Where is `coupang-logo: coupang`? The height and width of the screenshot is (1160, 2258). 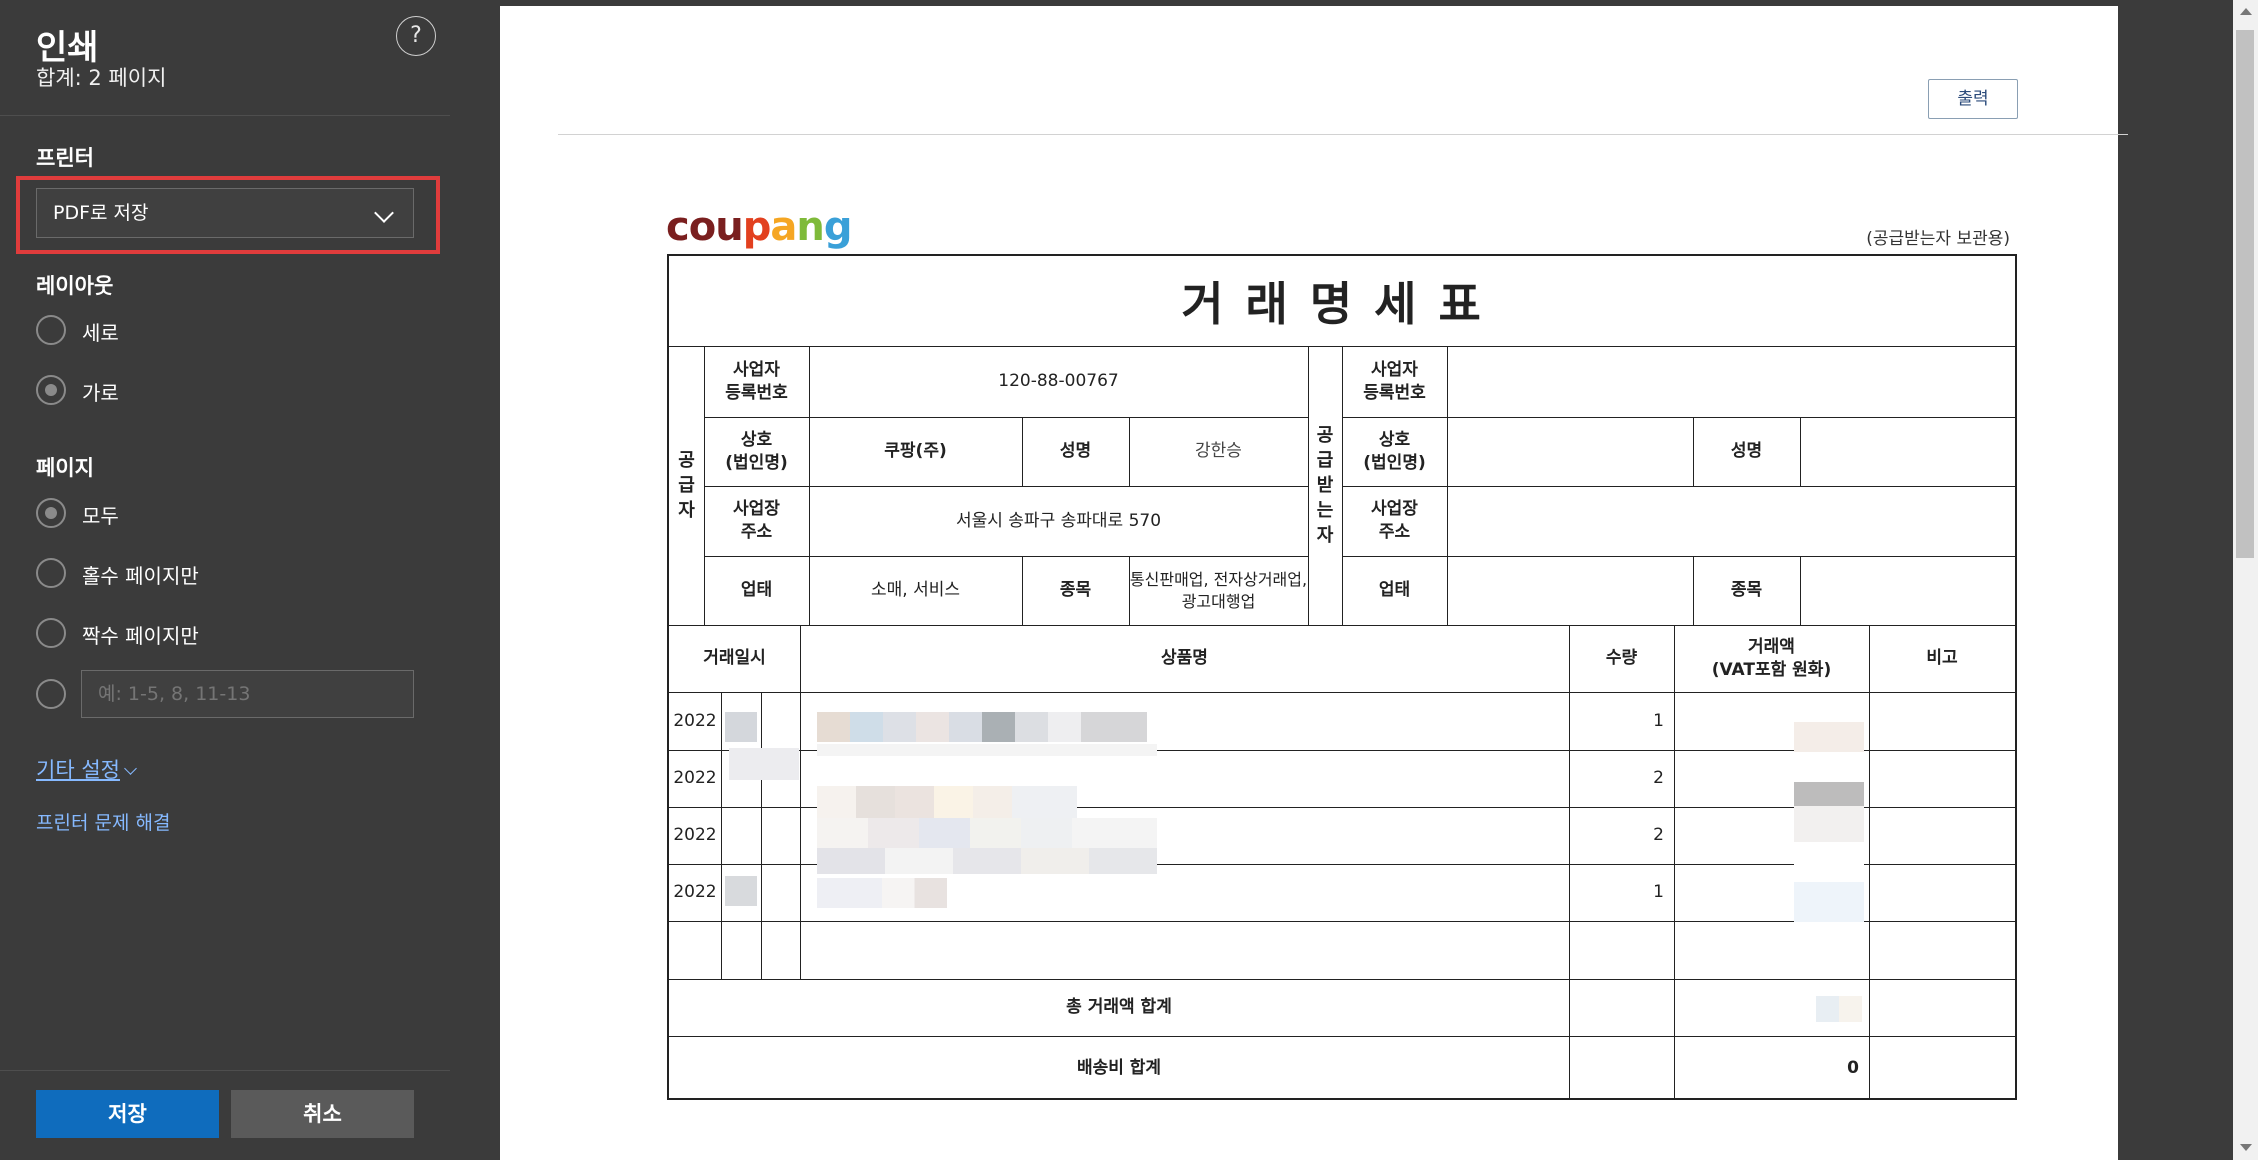 coupang-logo: coupang is located at coordinates (759, 227).